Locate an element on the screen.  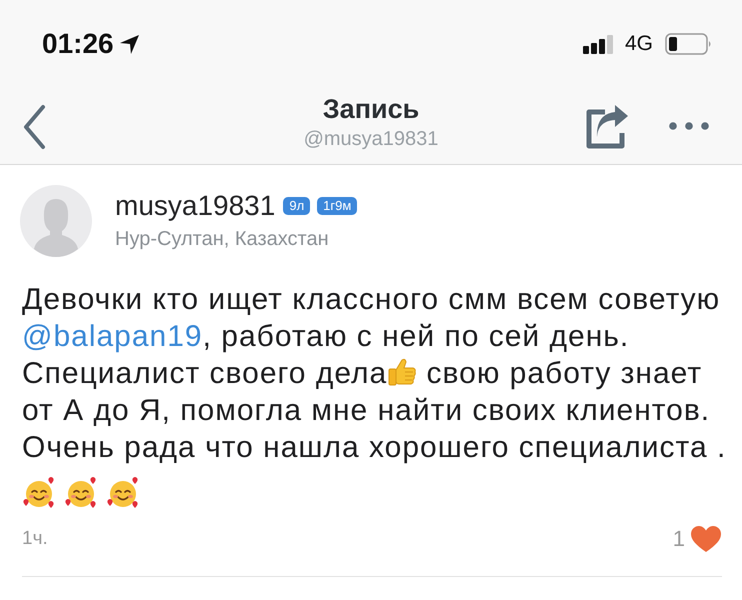
post-time: 1ч. is located at coordinates (35, 539).